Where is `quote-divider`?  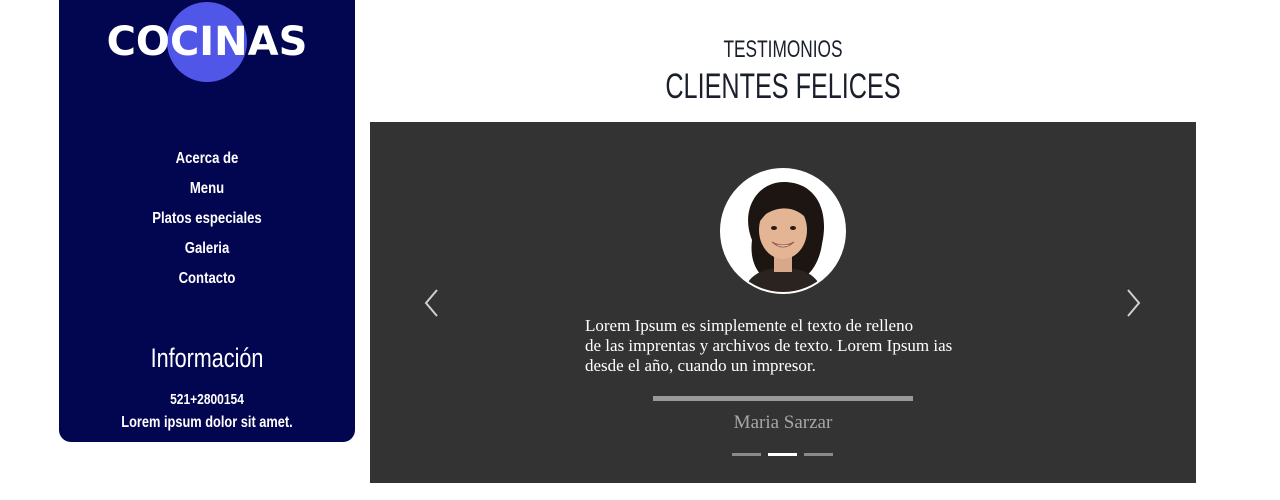 quote-divider is located at coordinates (783, 398).